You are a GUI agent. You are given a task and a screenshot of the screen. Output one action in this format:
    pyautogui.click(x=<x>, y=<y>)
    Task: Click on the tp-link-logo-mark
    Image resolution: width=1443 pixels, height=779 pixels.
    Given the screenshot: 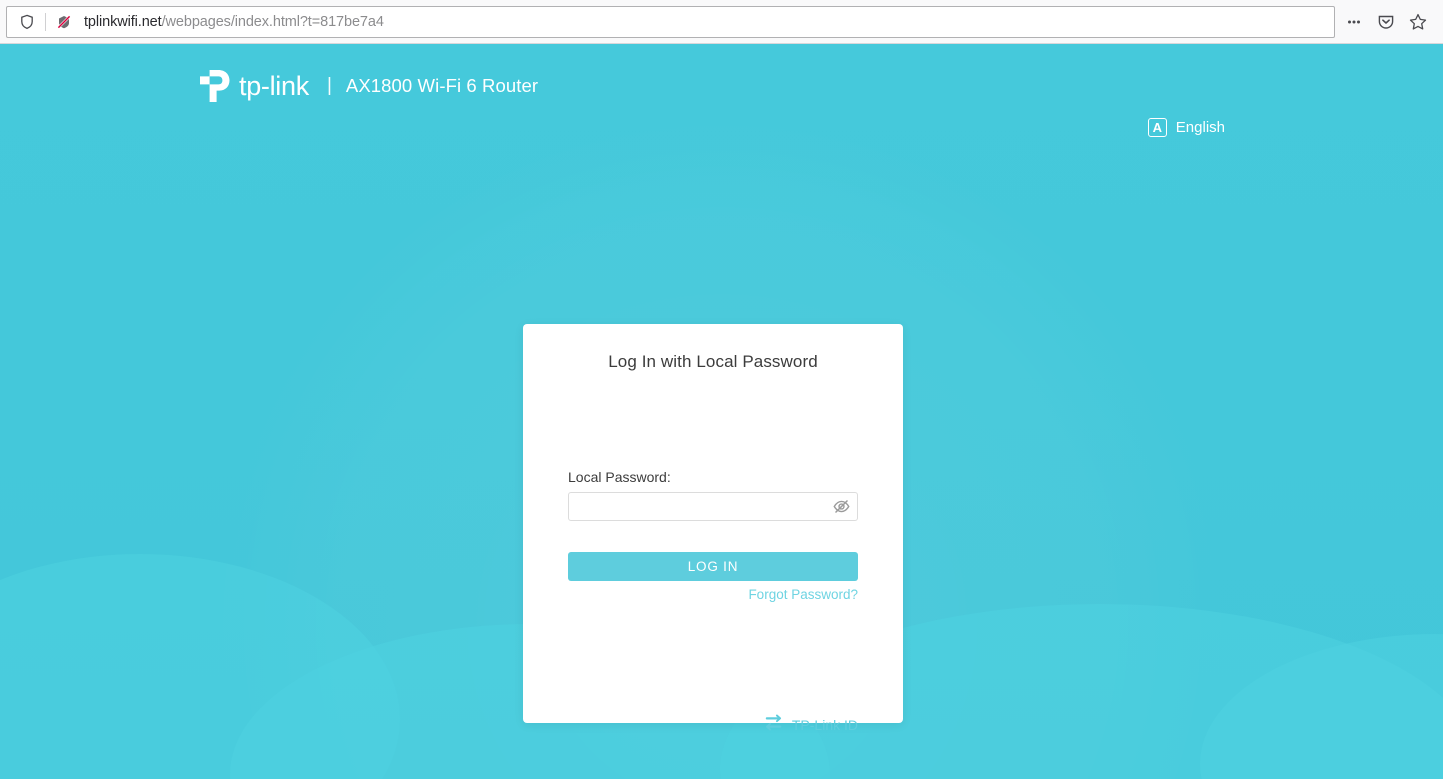 What is the action you would take?
    pyautogui.click(x=216, y=86)
    